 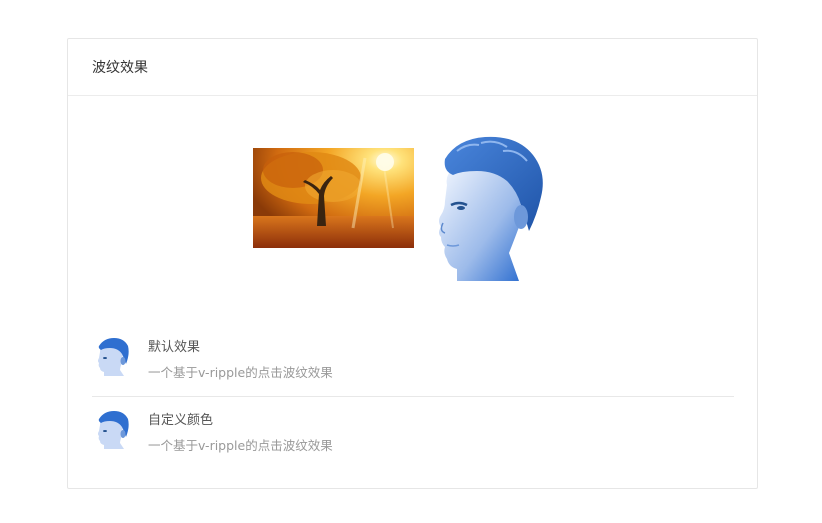 I want to click on list-item: 自定义颜色 一个基于v-ripple的点击波纹效果, so click(x=413, y=432).